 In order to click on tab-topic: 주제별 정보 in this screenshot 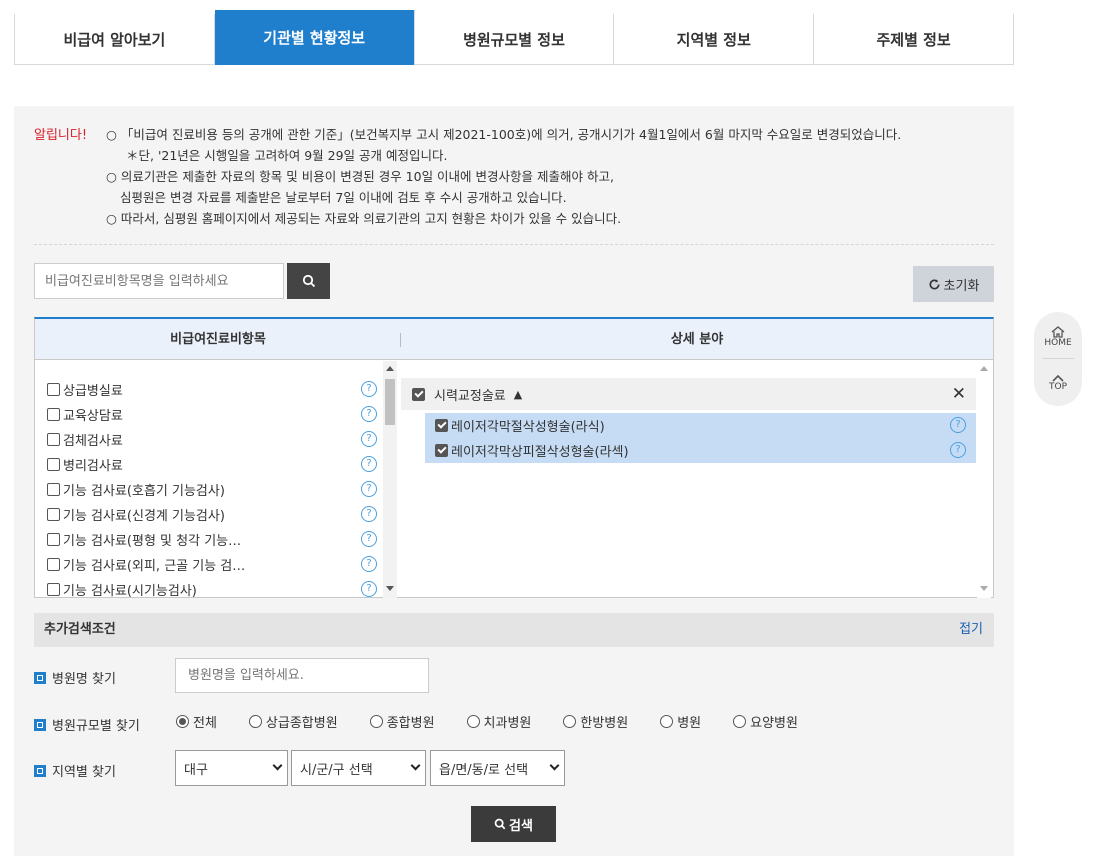, I will do `click(913, 39)`.